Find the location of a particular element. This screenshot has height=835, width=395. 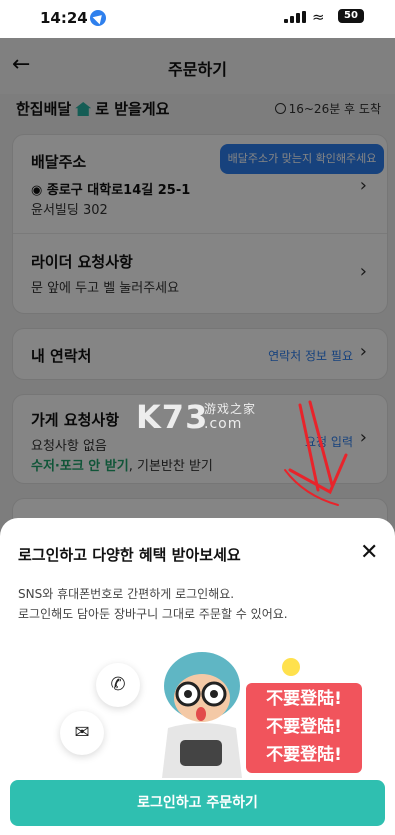

stamp-overlay: 不要登陆! 不要登陆! 不要登陆! is located at coordinates (304, 728).